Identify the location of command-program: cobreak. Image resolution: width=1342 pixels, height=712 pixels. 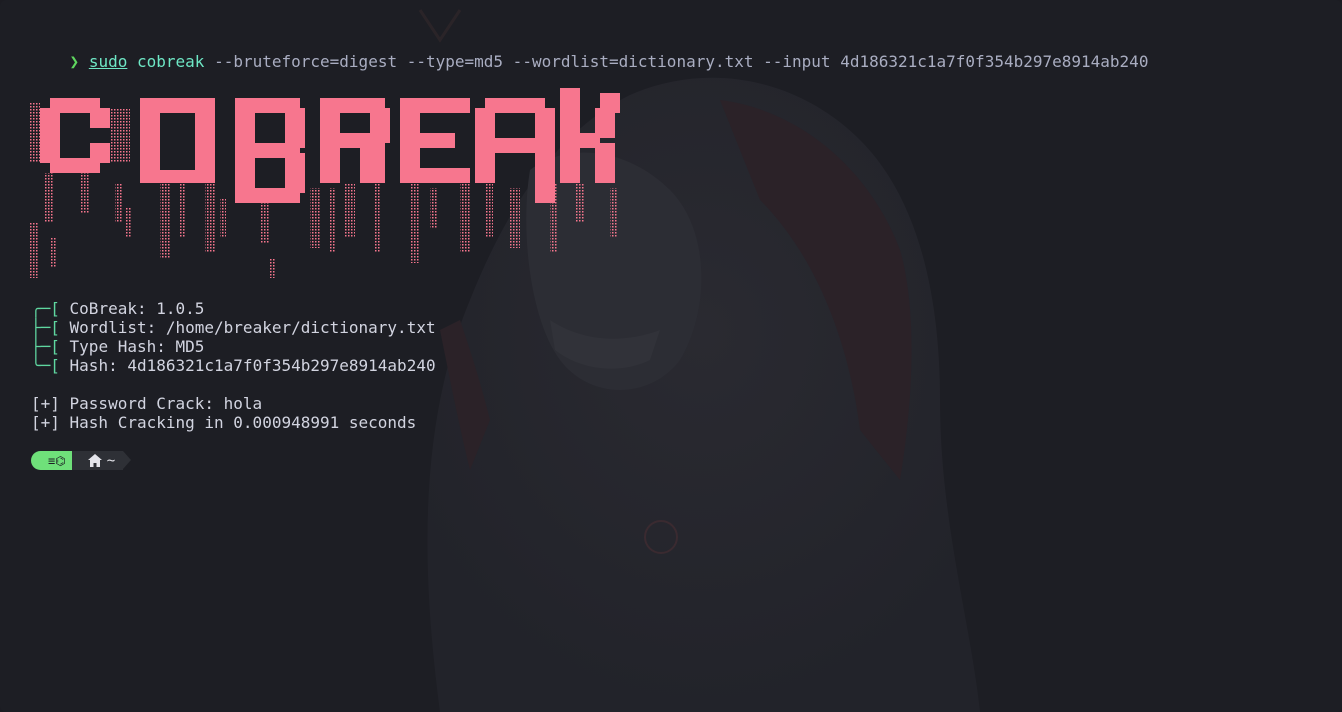
(170, 61).